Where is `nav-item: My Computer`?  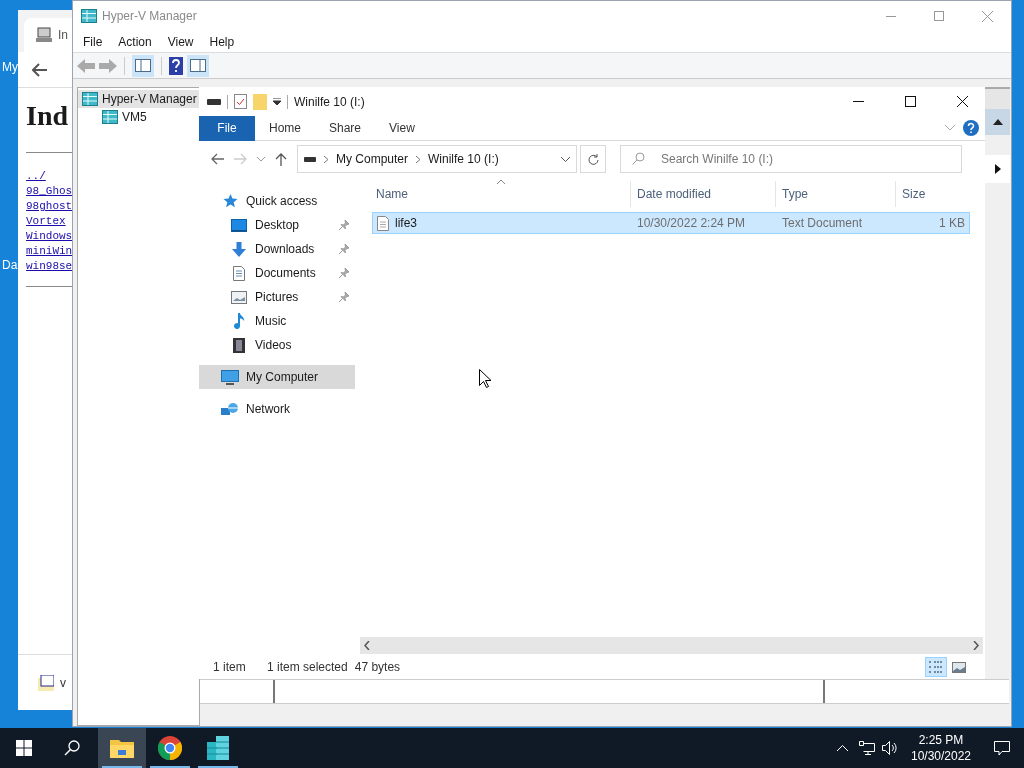 nav-item: My Computer is located at coordinates (277, 377).